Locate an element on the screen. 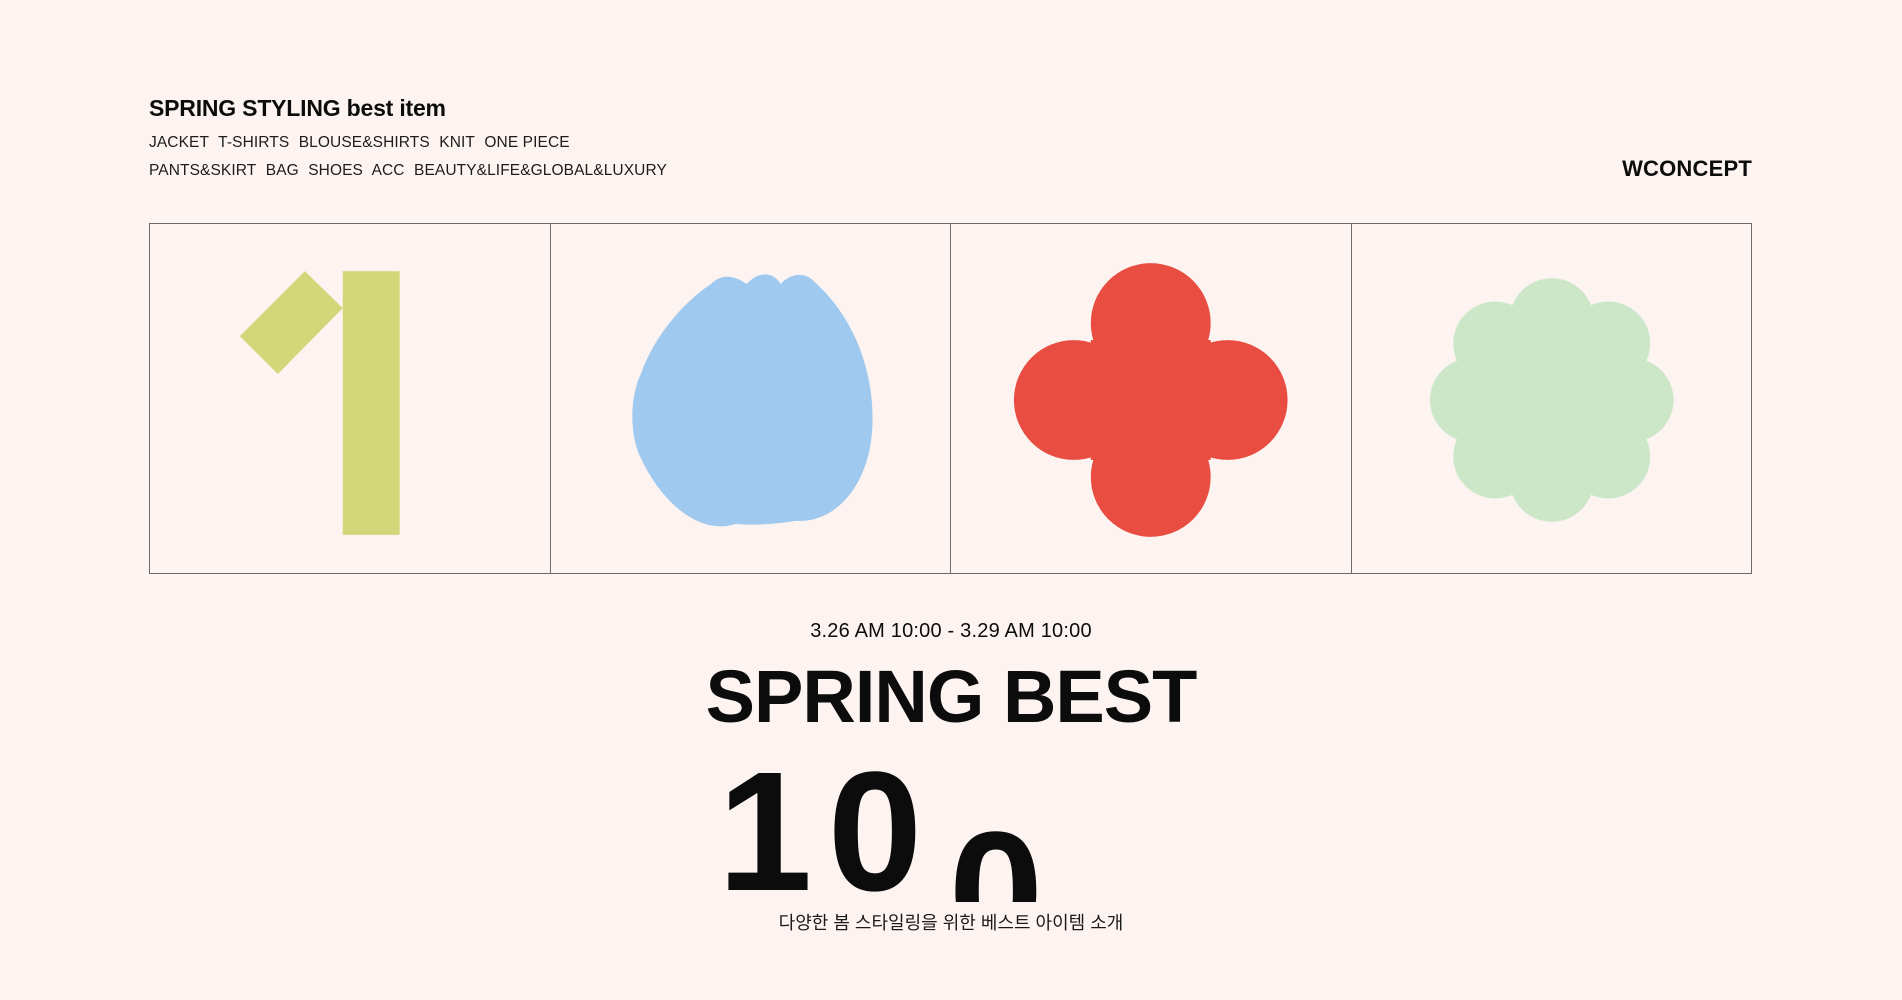  best-count-graphic: 100 is located at coordinates (910, 821).